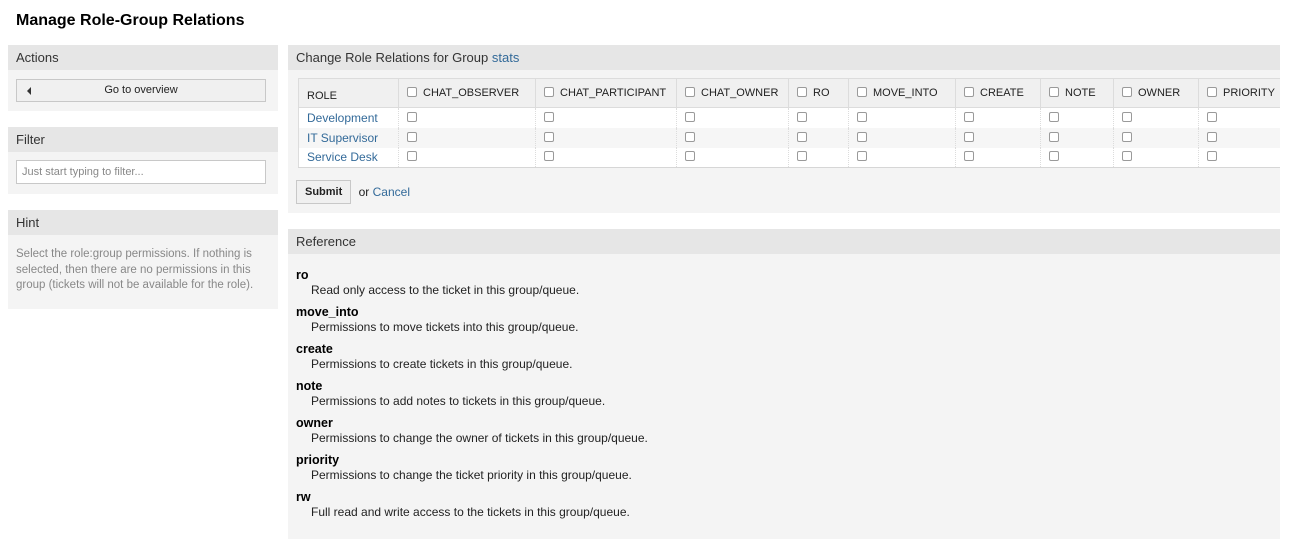 This screenshot has height=555, width=1295. I want to click on column-header-move-into: MOVE_INTO, so click(902, 93).